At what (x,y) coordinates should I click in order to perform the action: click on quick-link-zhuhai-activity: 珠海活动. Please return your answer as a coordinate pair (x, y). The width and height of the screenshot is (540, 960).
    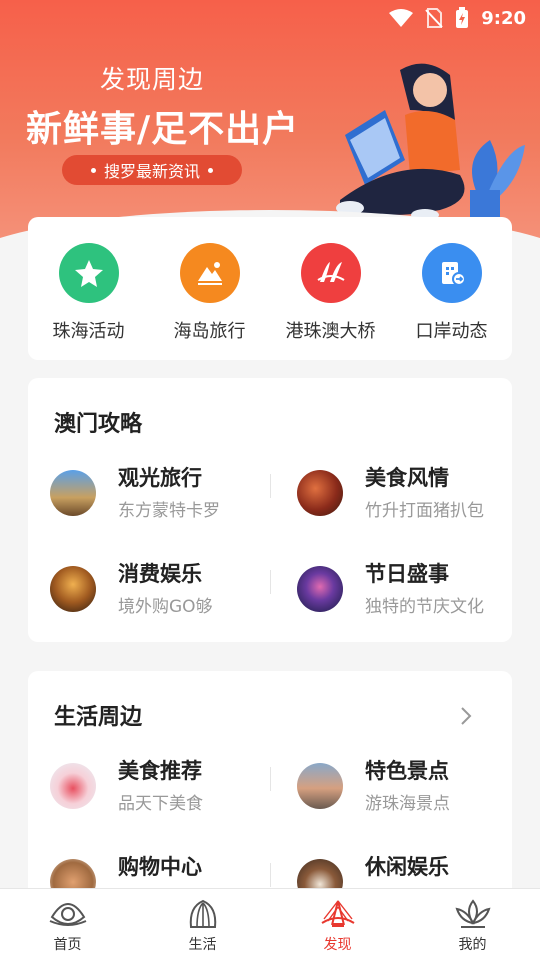
    Looking at the image, I should click on (89, 301).